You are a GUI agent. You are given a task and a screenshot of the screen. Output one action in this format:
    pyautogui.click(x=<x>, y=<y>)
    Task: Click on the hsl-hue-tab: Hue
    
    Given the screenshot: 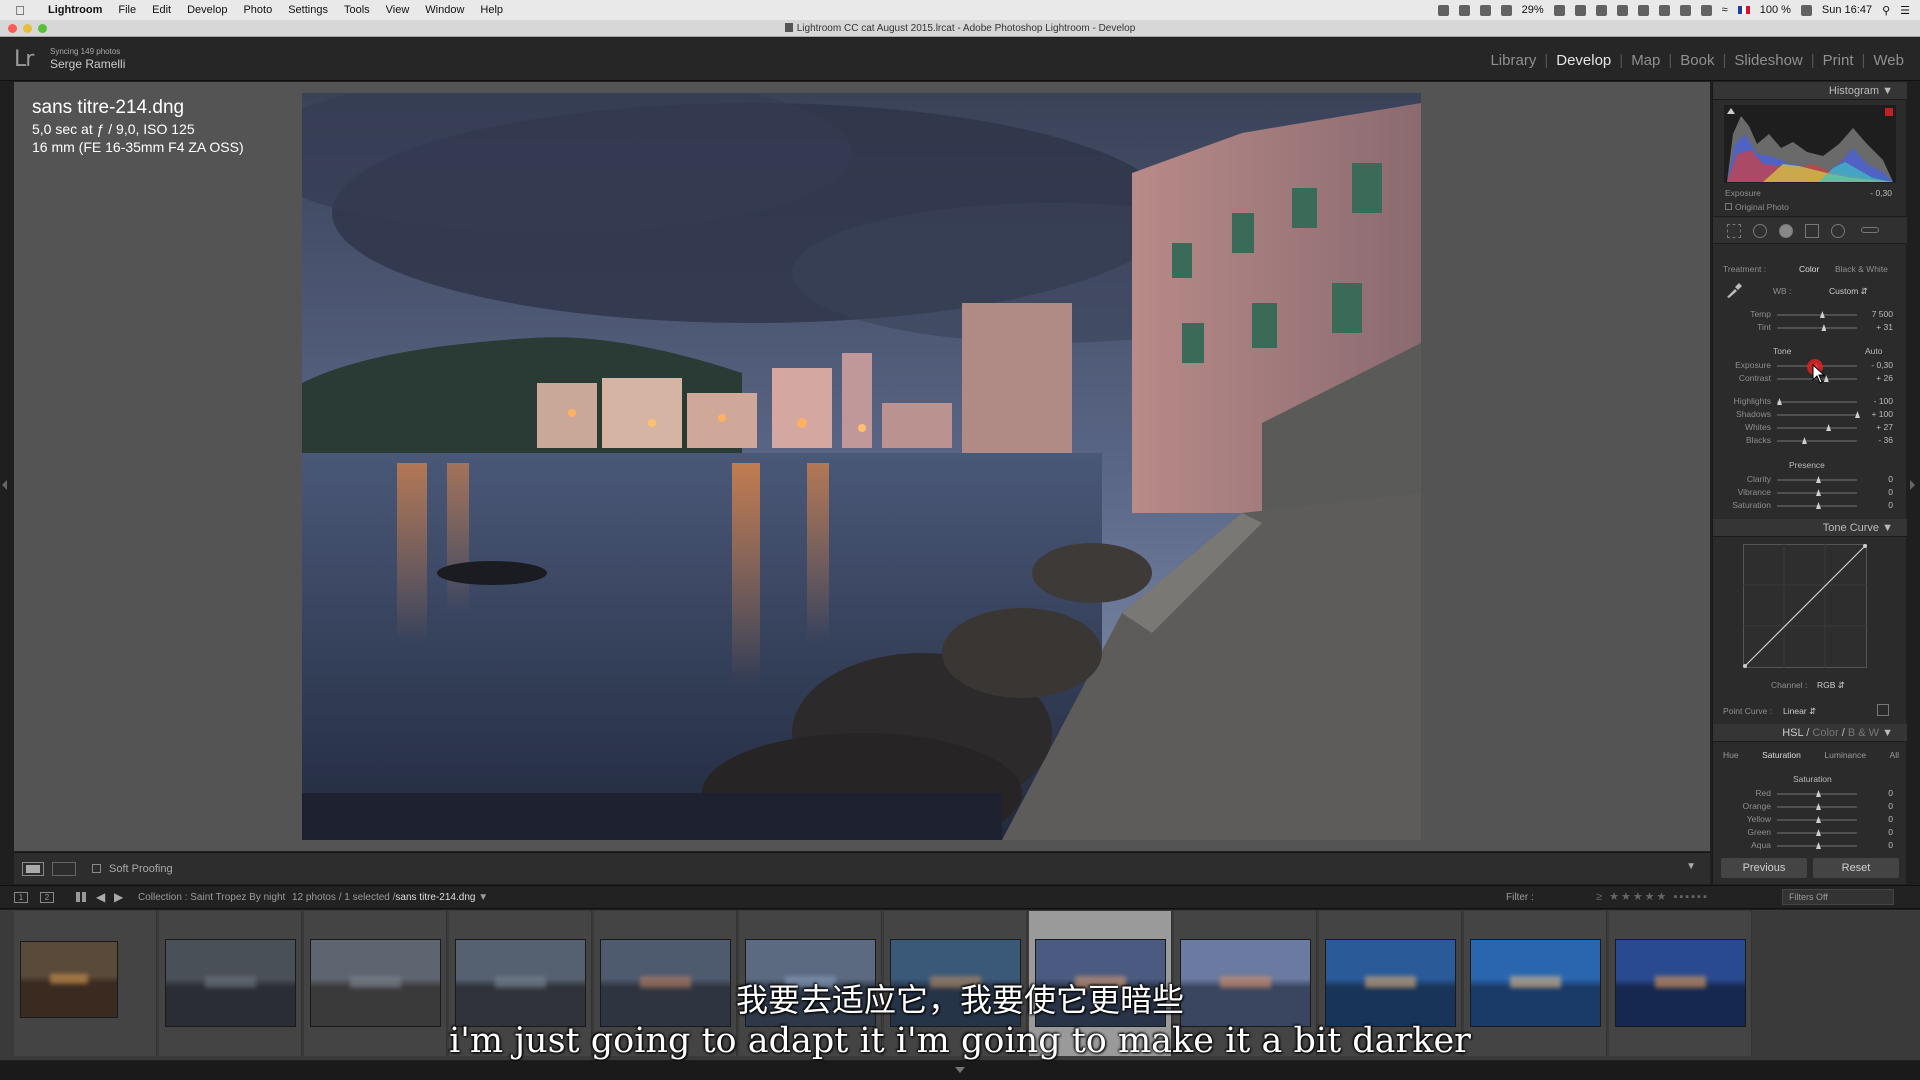 What is the action you would take?
    pyautogui.click(x=1731, y=755)
    